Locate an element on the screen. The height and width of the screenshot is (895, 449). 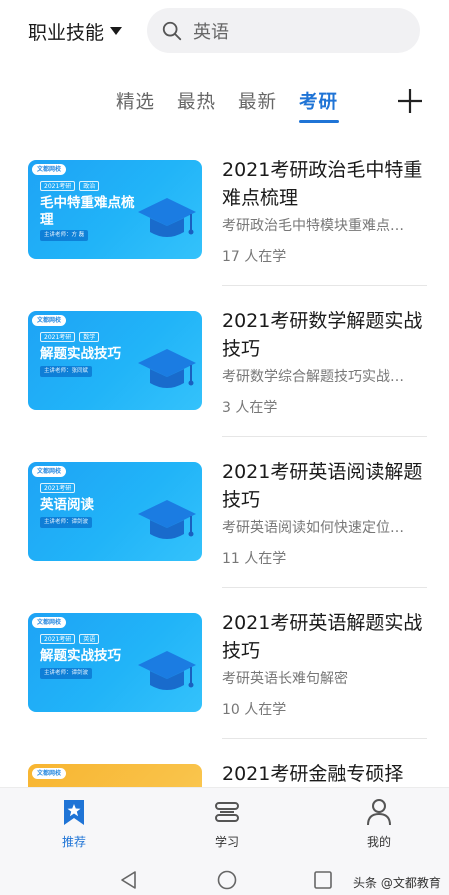
search-bar: 英语 is located at coordinates (283, 30).